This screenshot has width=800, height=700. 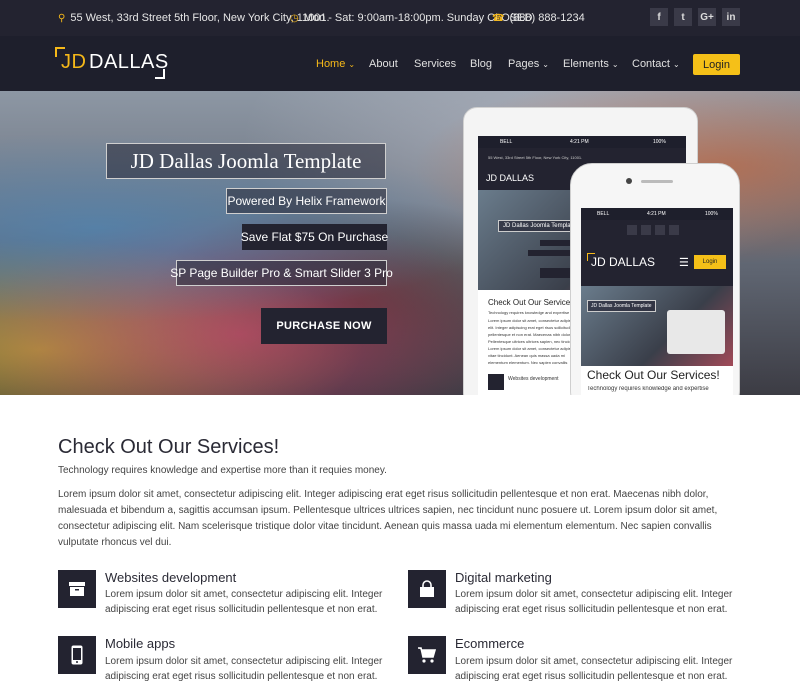 What do you see at coordinates (660, 230) in the screenshot?
I see `google-plus-icon` at bounding box center [660, 230].